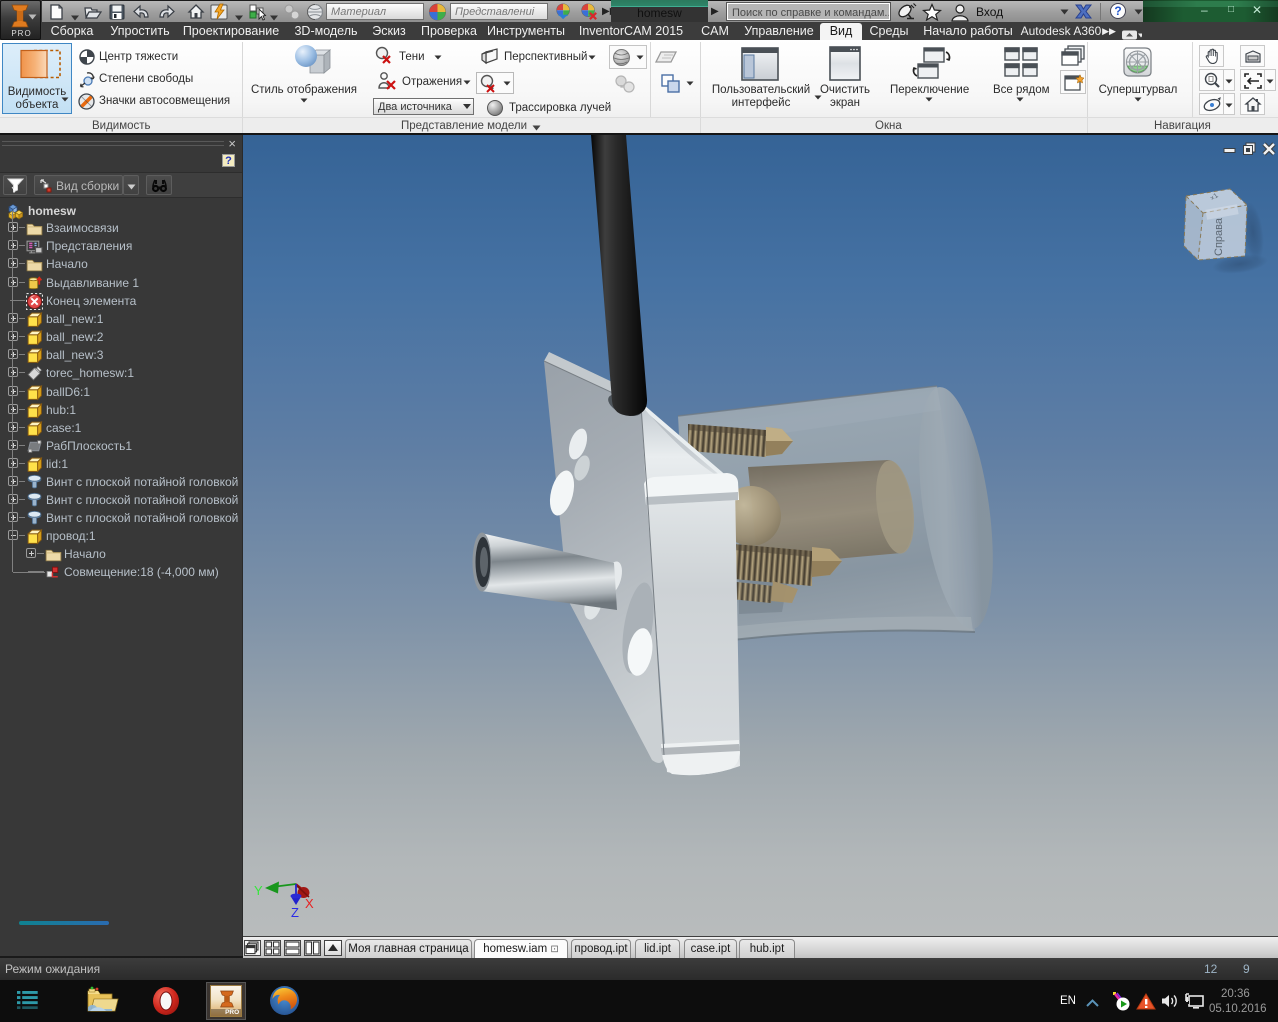 This screenshot has height=1022, width=1278. I want to click on svg-text: Справа, so click(1219, 236).